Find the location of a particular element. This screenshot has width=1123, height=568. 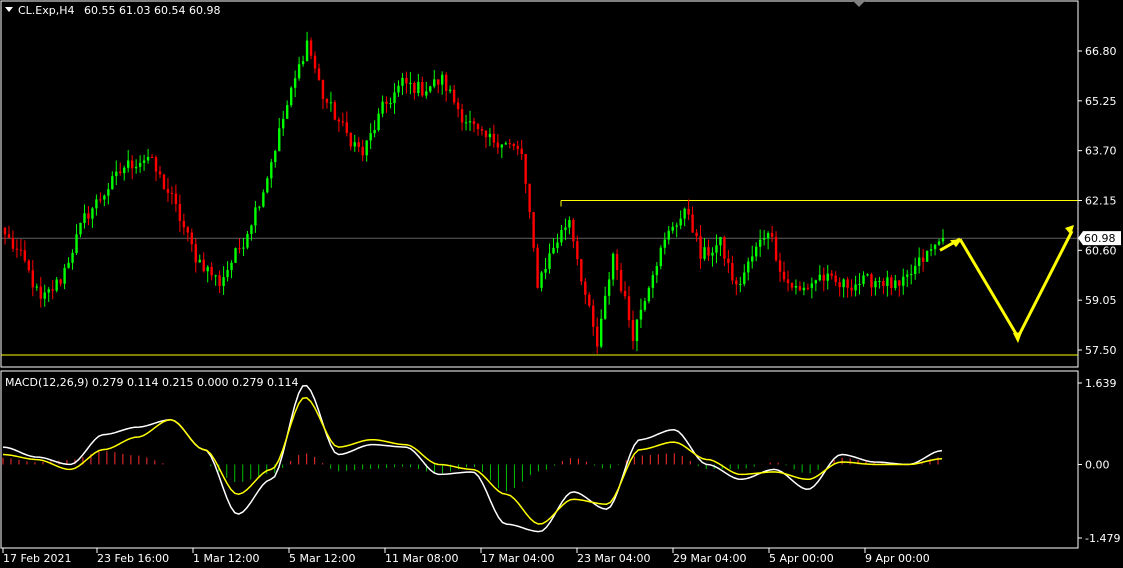

time-tick-label: 5 Apr 00:00 is located at coordinates (801, 558).